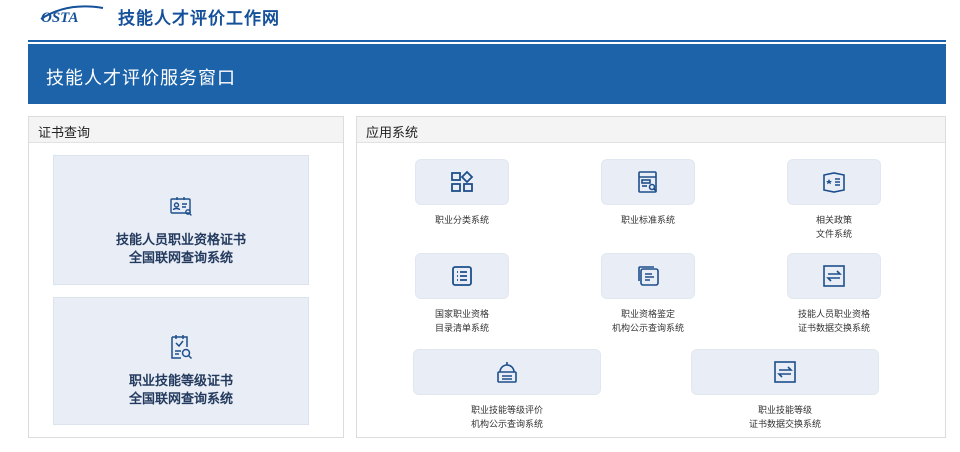 The height and width of the screenshot is (452, 960). I want to click on header-divider, so click(487, 41).